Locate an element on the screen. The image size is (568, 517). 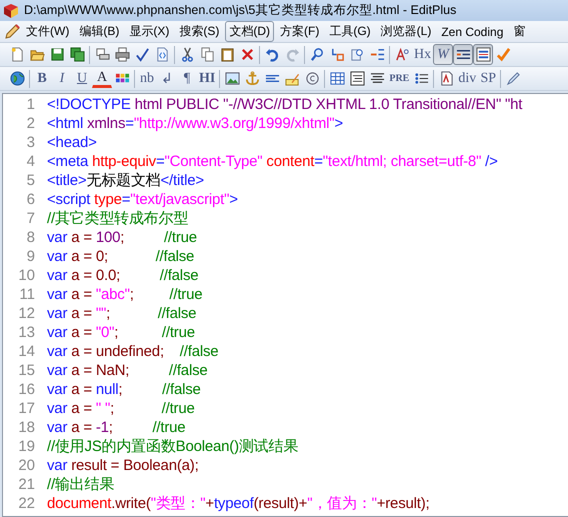
code-line: <meta http-equiv="Content-Type" content="text/html; charset=utf-8" /> is located at coordinates (272, 161).